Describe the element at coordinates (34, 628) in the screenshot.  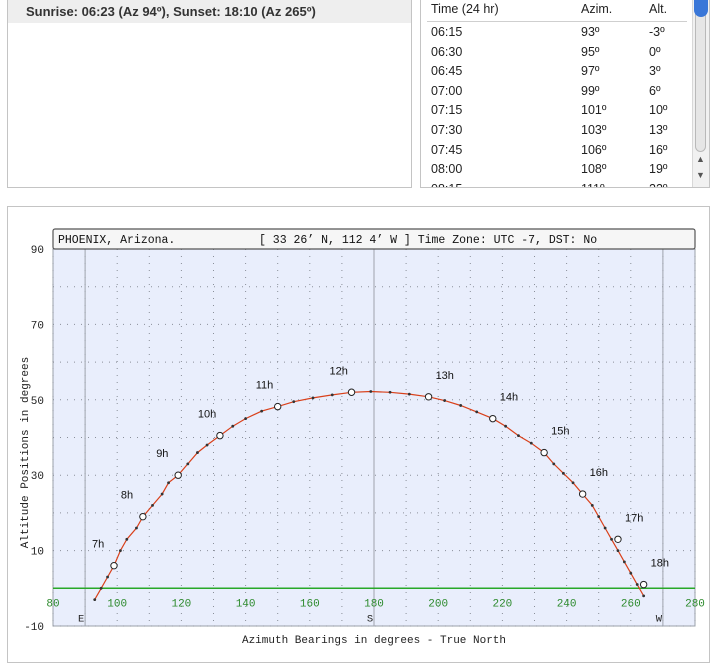
I see `y-tick-label: -10` at that location.